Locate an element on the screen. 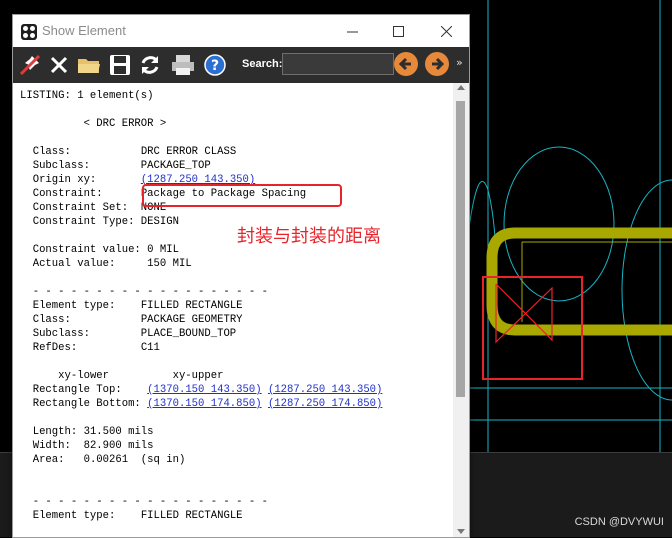  forward-icon is located at coordinates (438, 64).